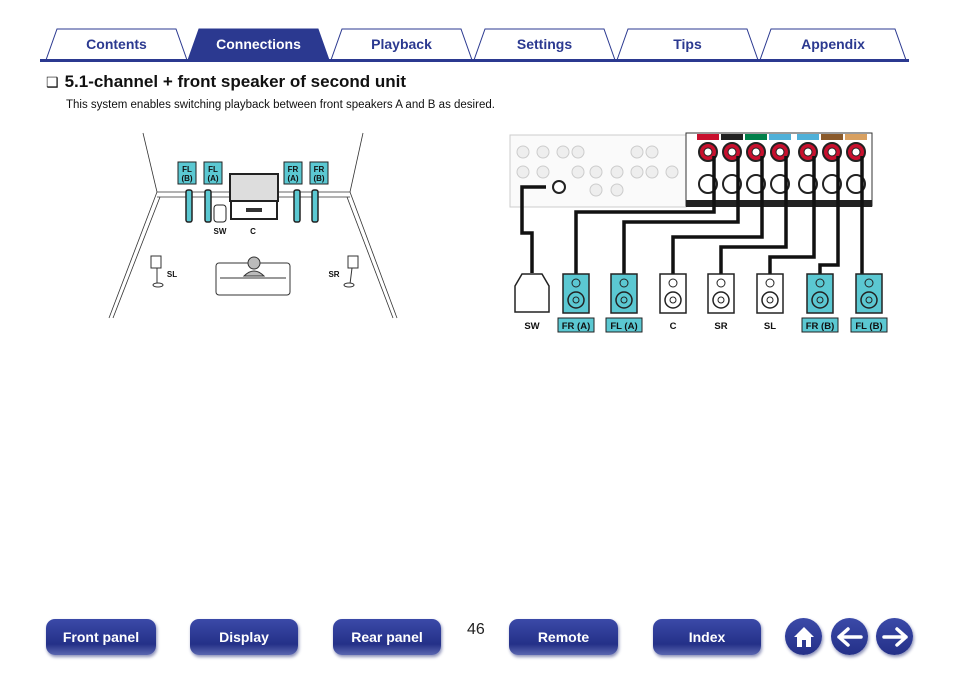 The width and height of the screenshot is (954, 673). What do you see at coordinates (531, 326) in the screenshot?
I see `speaker-label: SW` at bounding box center [531, 326].